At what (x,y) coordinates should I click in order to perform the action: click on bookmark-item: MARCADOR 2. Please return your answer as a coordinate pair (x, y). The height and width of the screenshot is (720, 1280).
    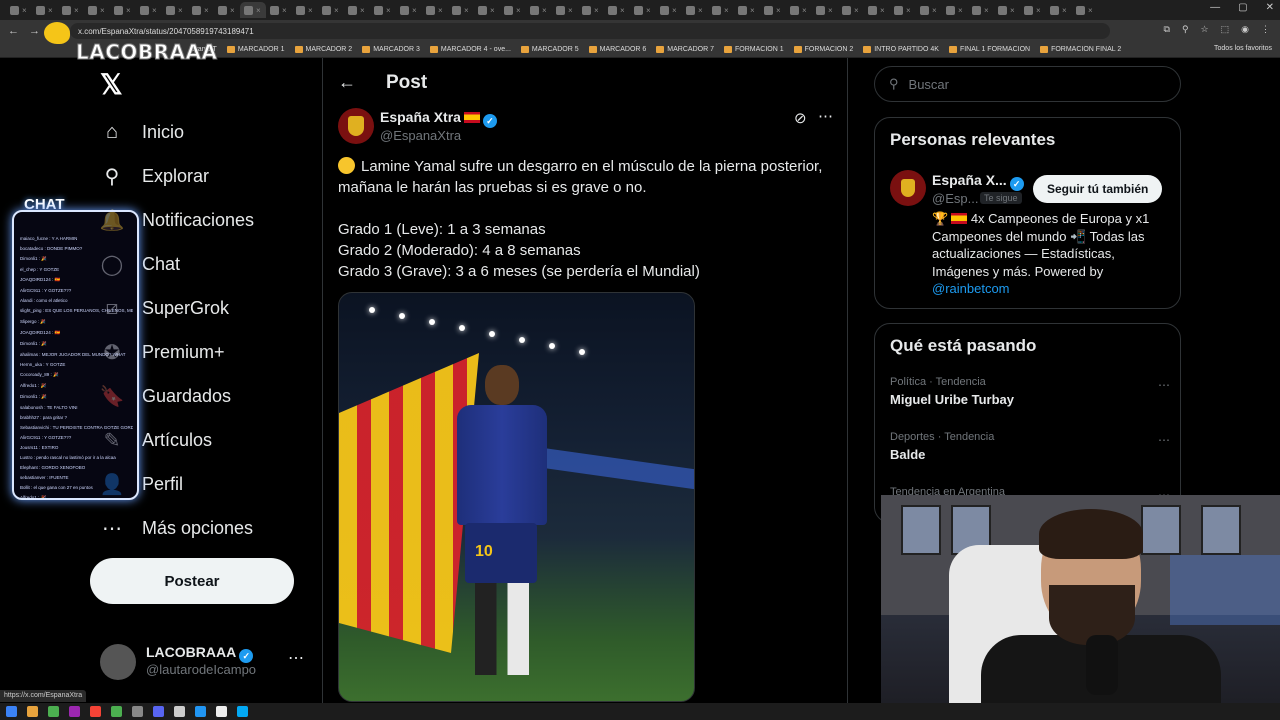
    Looking at the image, I should click on (323, 49).